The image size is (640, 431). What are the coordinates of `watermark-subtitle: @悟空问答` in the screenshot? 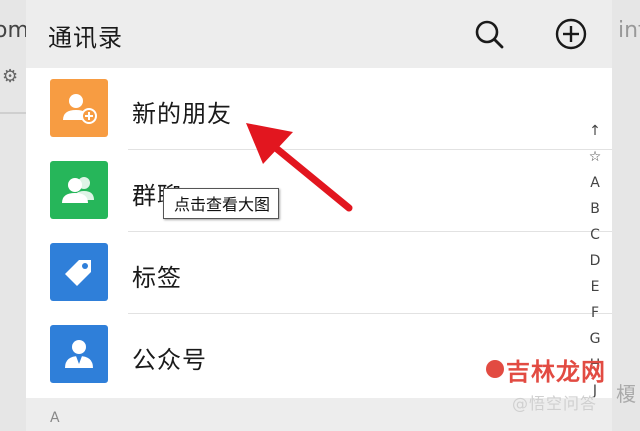 It's located at (555, 403).